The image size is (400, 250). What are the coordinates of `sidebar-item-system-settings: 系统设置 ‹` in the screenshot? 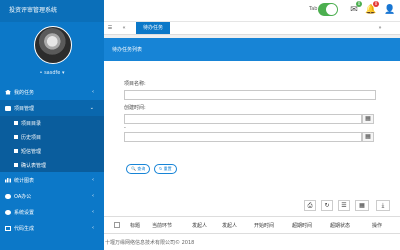 It's located at (52, 212).